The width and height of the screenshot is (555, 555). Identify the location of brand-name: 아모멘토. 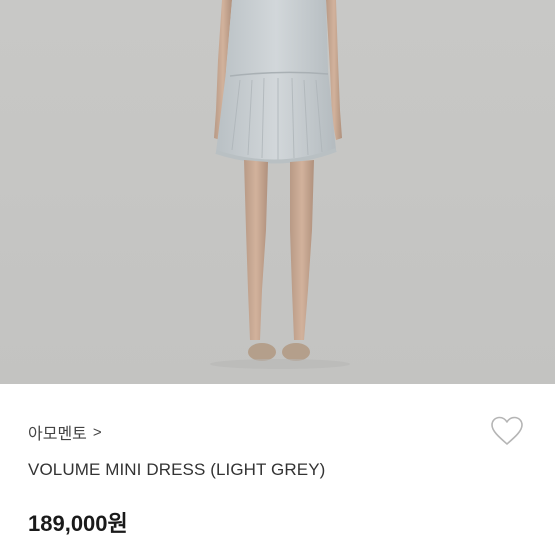
(57, 434).